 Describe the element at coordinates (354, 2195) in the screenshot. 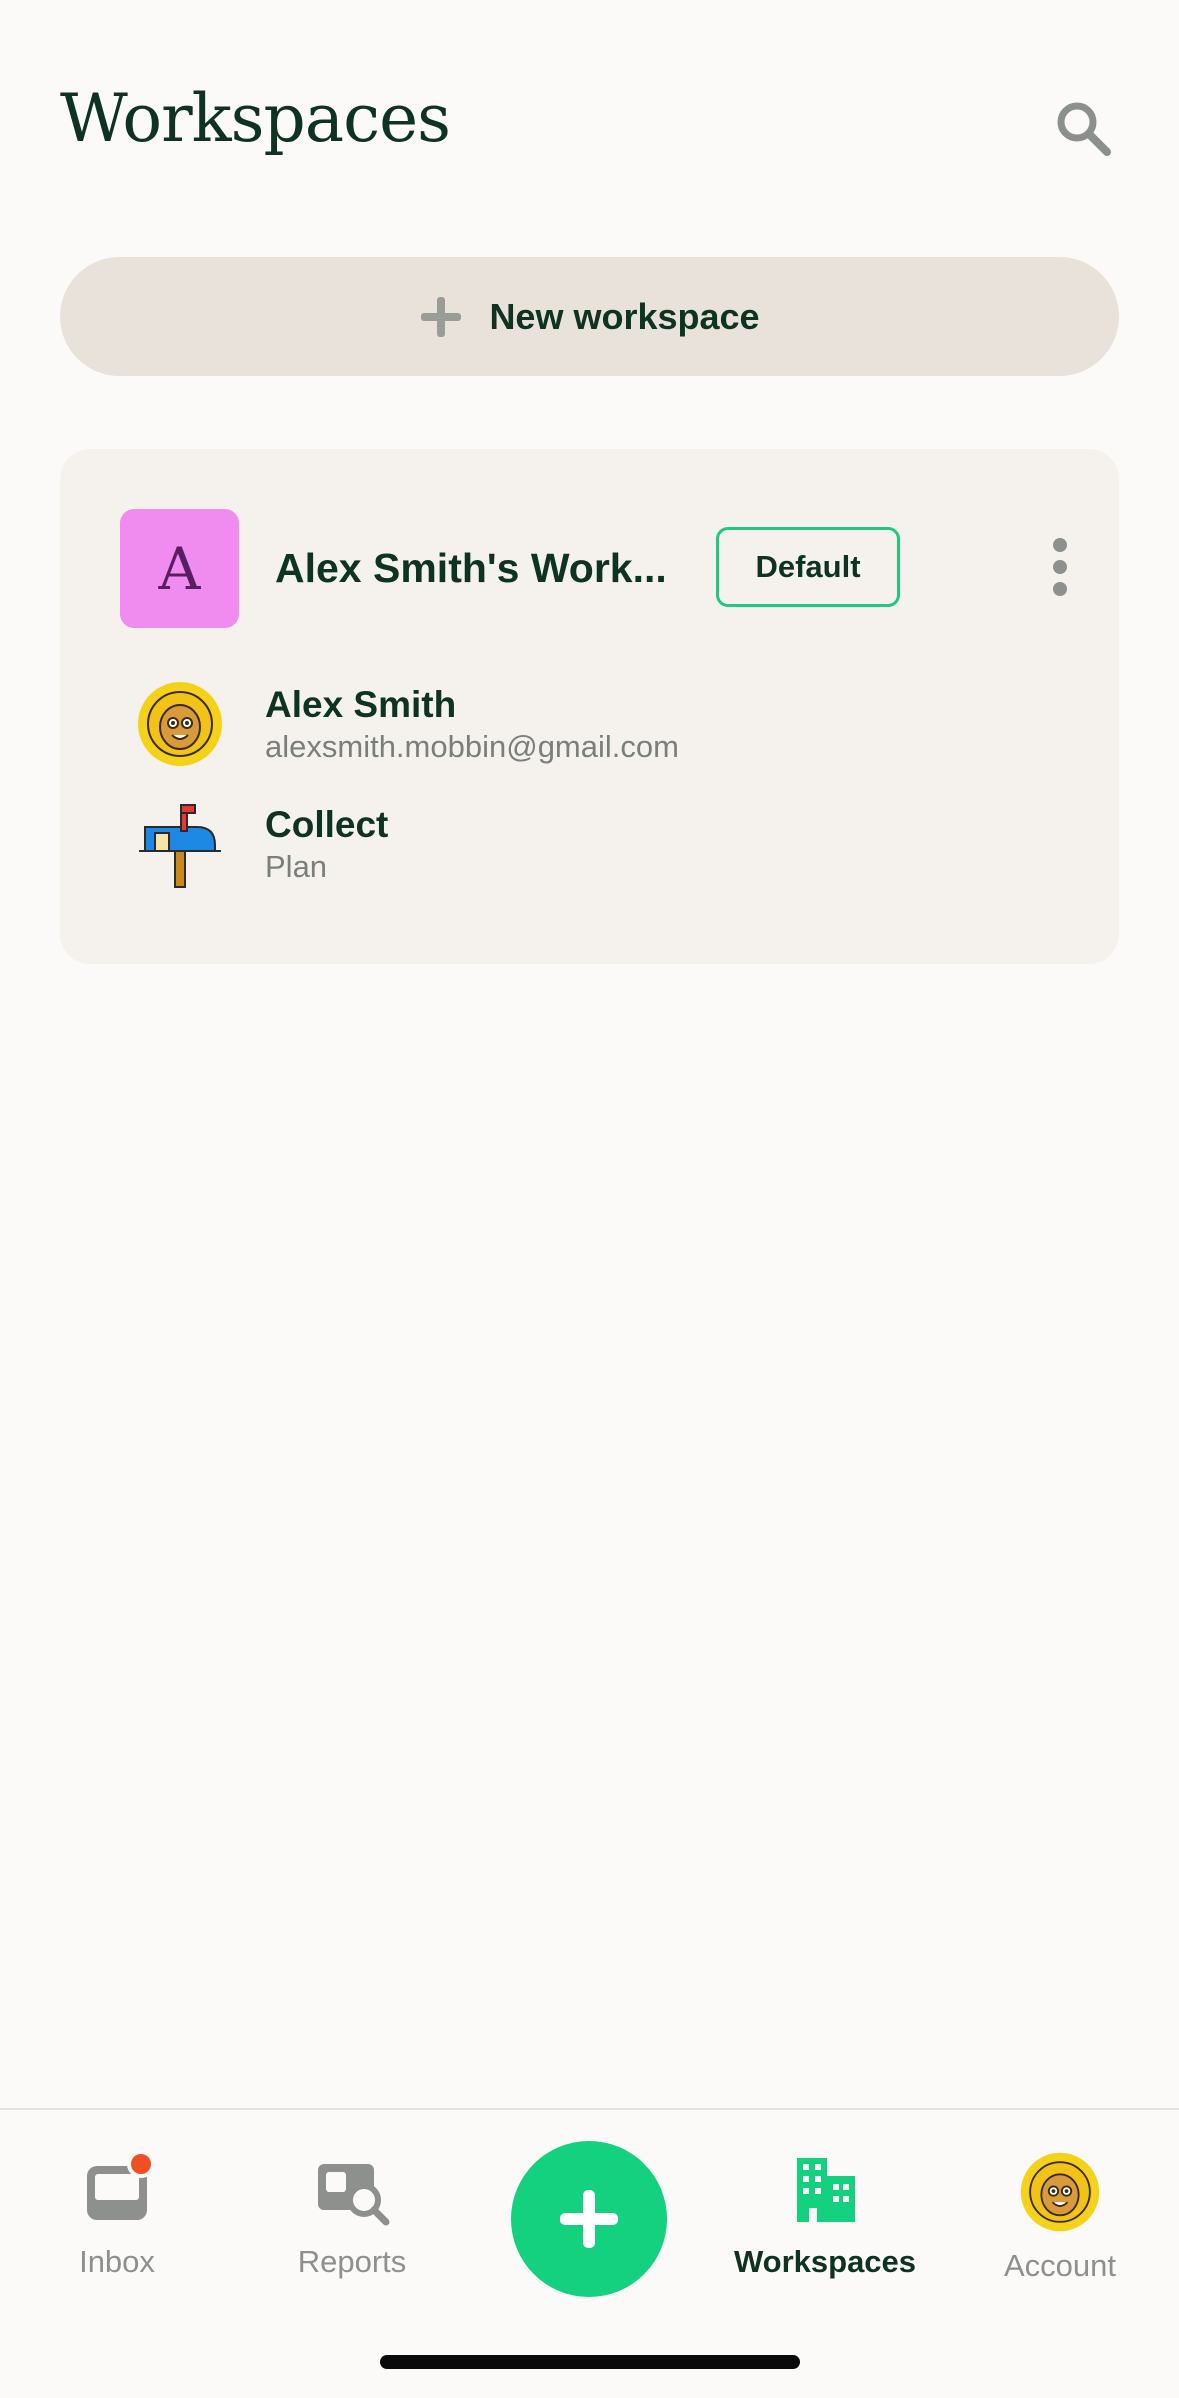

I see `reports-icon` at that location.